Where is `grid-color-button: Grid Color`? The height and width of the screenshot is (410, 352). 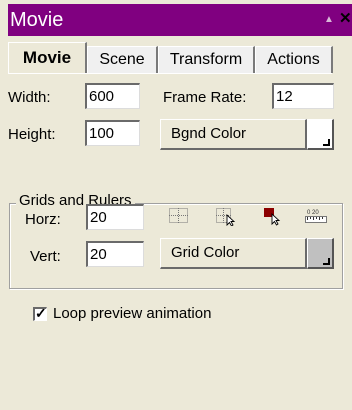
grid-color-button: Grid Color is located at coordinates (233, 253).